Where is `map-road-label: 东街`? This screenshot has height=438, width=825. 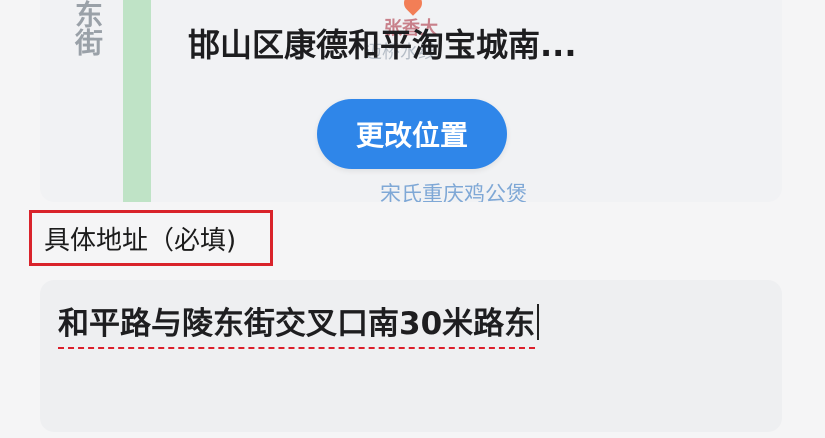 map-road-label: 东街 is located at coordinates (87, 28).